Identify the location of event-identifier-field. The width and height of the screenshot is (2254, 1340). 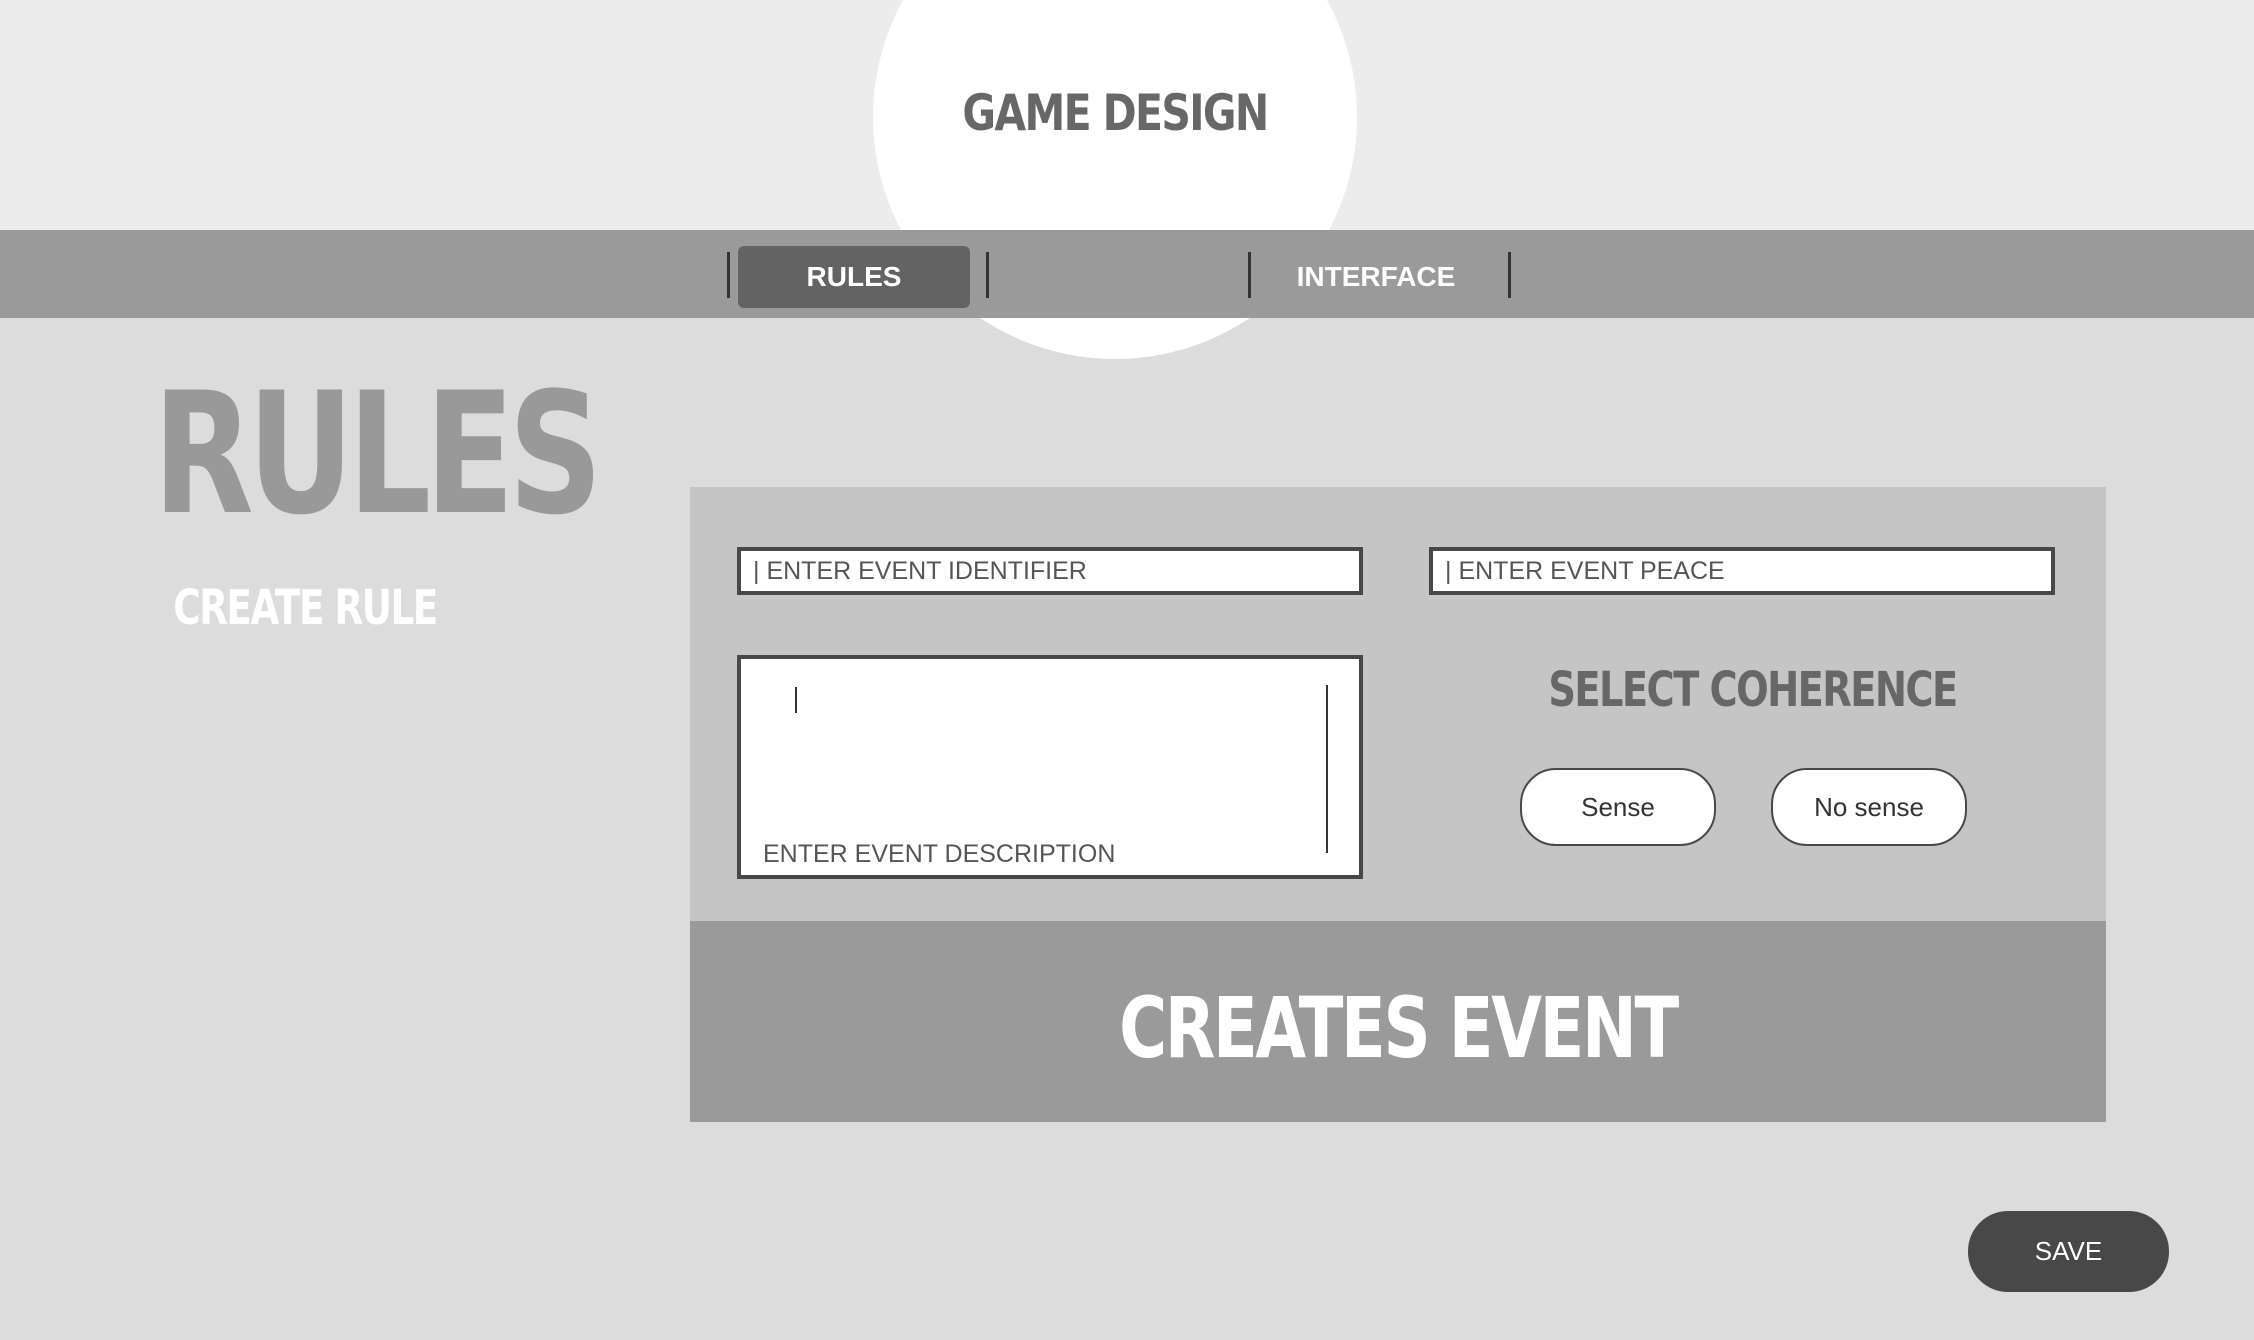
(1050, 571).